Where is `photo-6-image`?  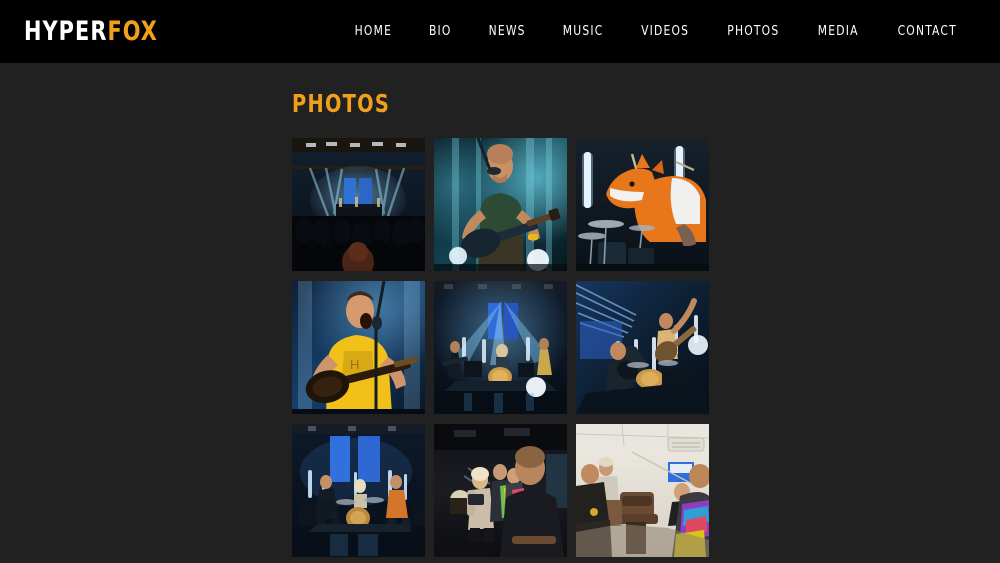
photo-6-image is located at coordinates (642, 347).